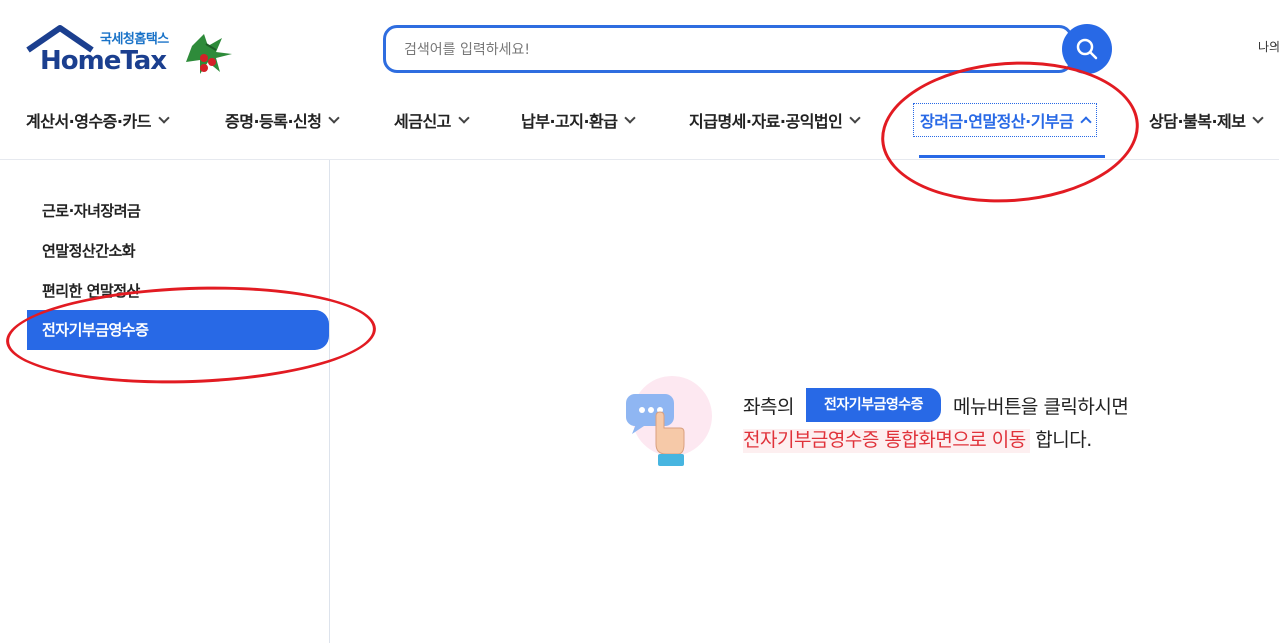  Describe the element at coordinates (724, 50) in the screenshot. I see `search-input` at that location.